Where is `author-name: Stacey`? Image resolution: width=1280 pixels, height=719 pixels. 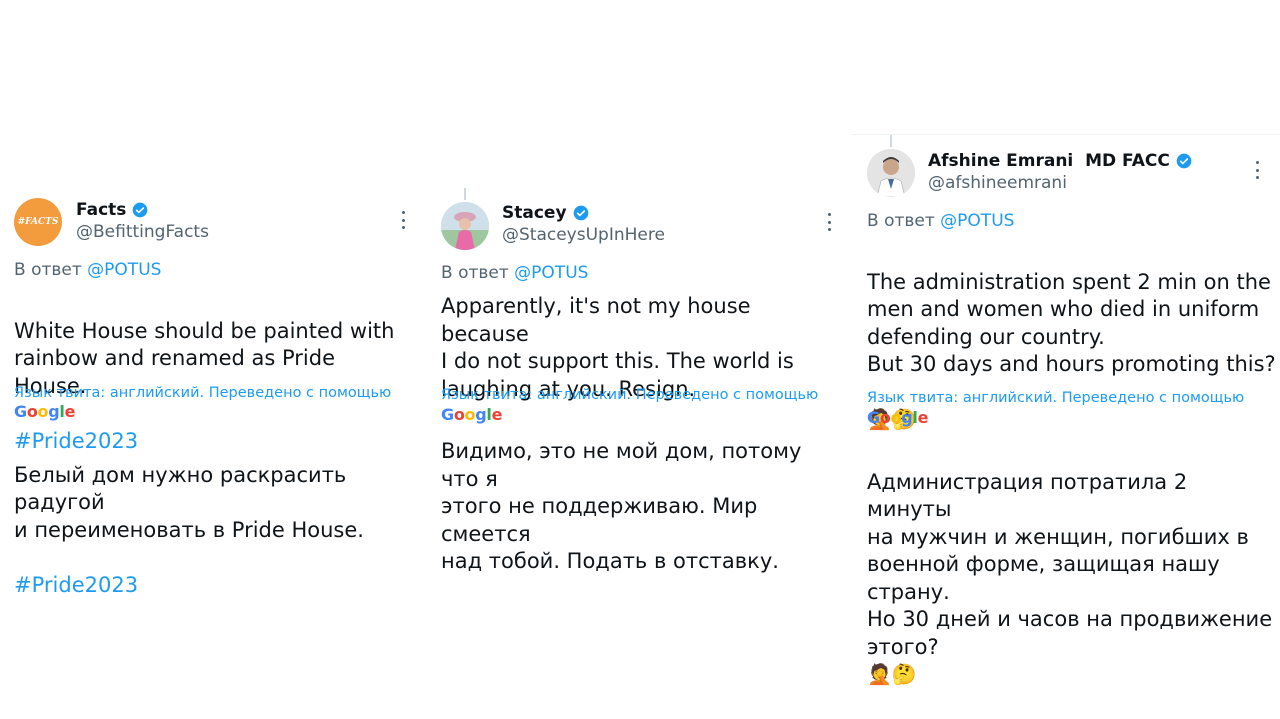
author-name: Stacey is located at coordinates (534, 213).